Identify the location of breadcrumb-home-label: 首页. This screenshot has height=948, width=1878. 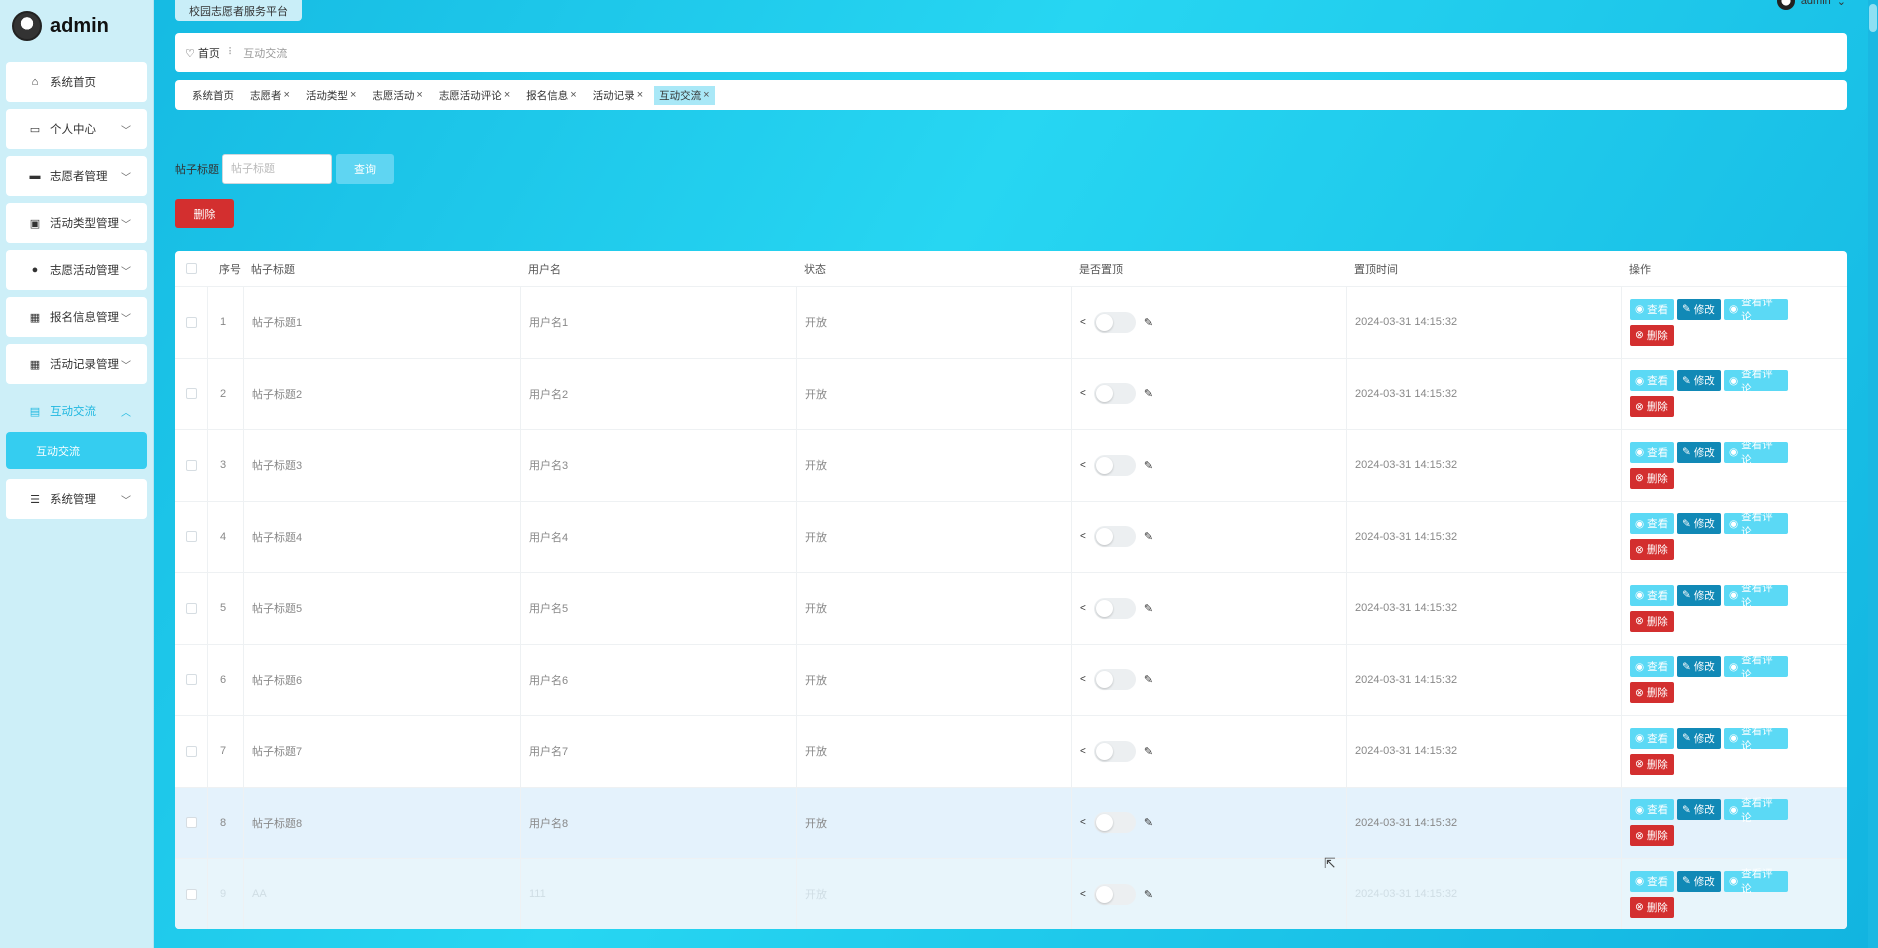
(209, 54).